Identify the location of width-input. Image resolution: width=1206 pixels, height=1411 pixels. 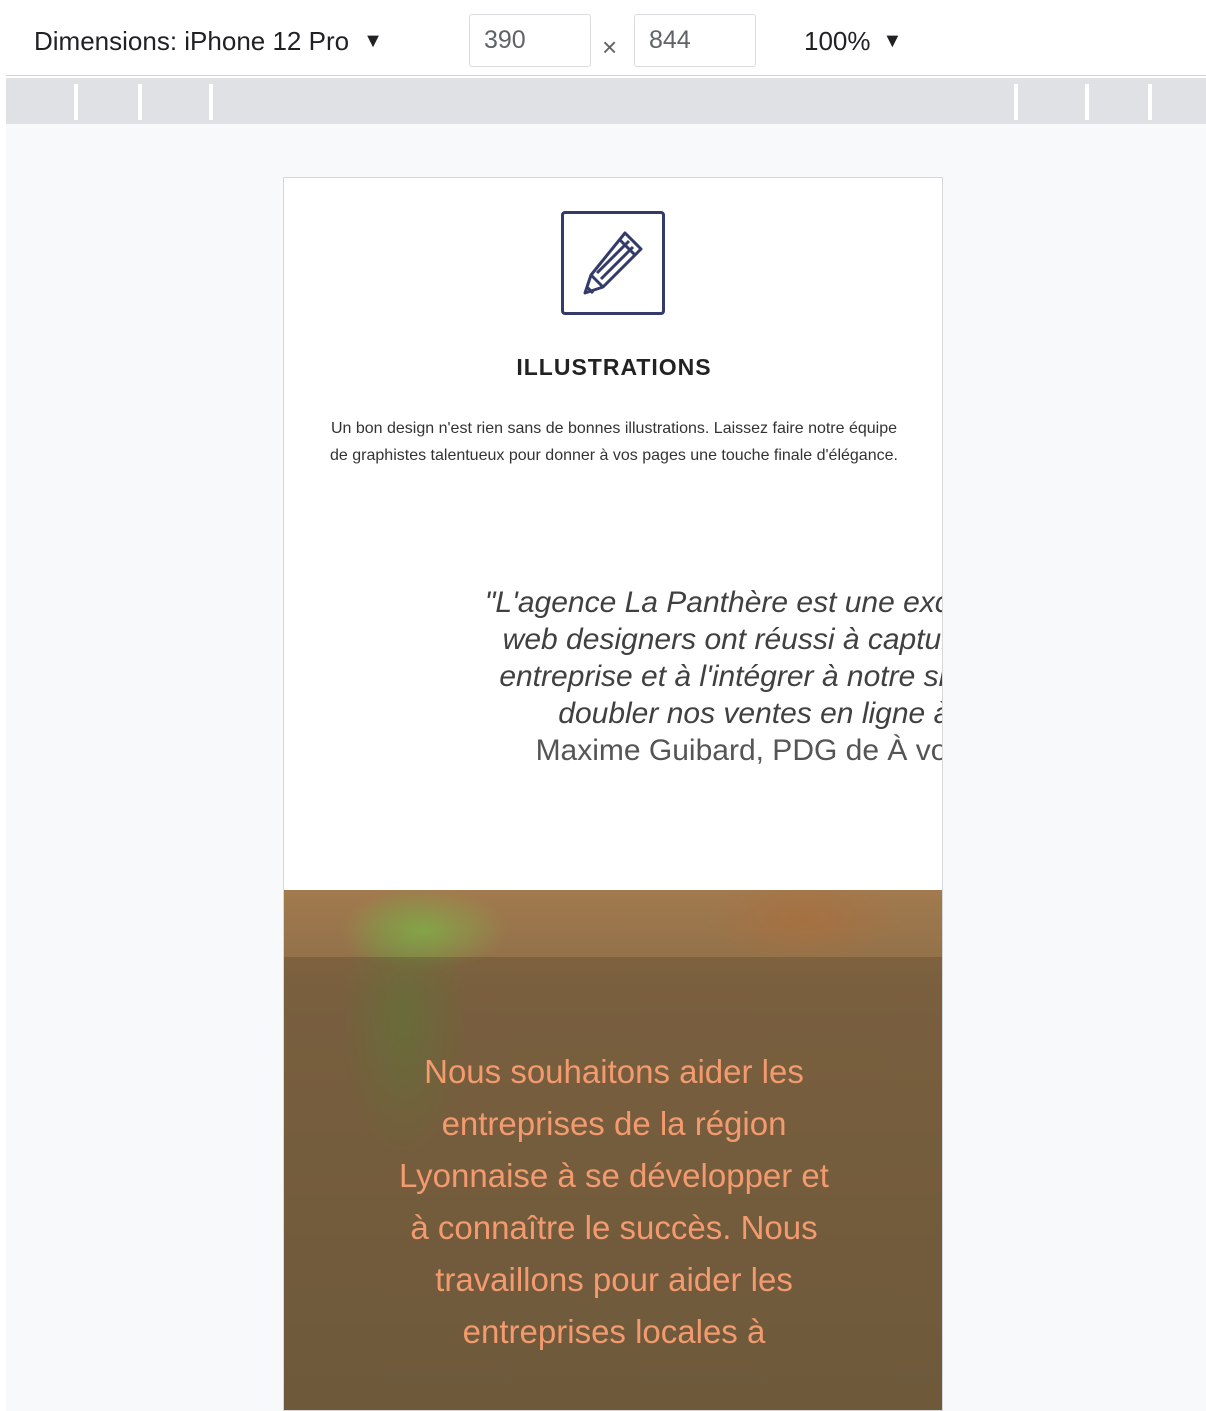
(530, 40).